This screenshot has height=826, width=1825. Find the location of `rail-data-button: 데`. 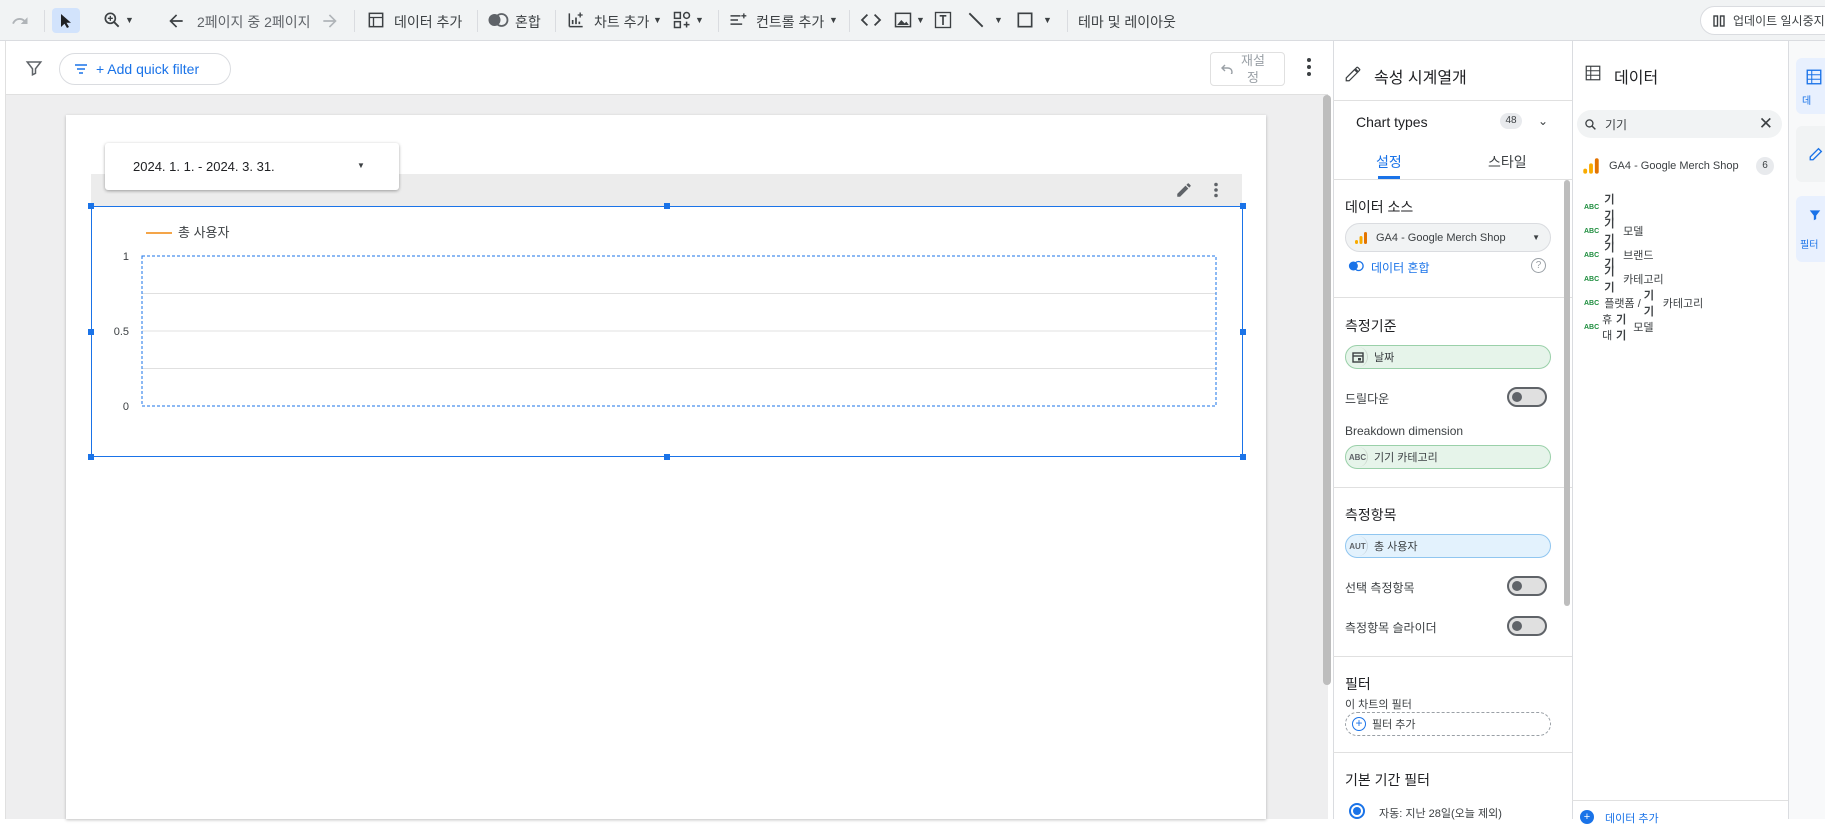

rail-data-button: 데 is located at coordinates (1810, 86).